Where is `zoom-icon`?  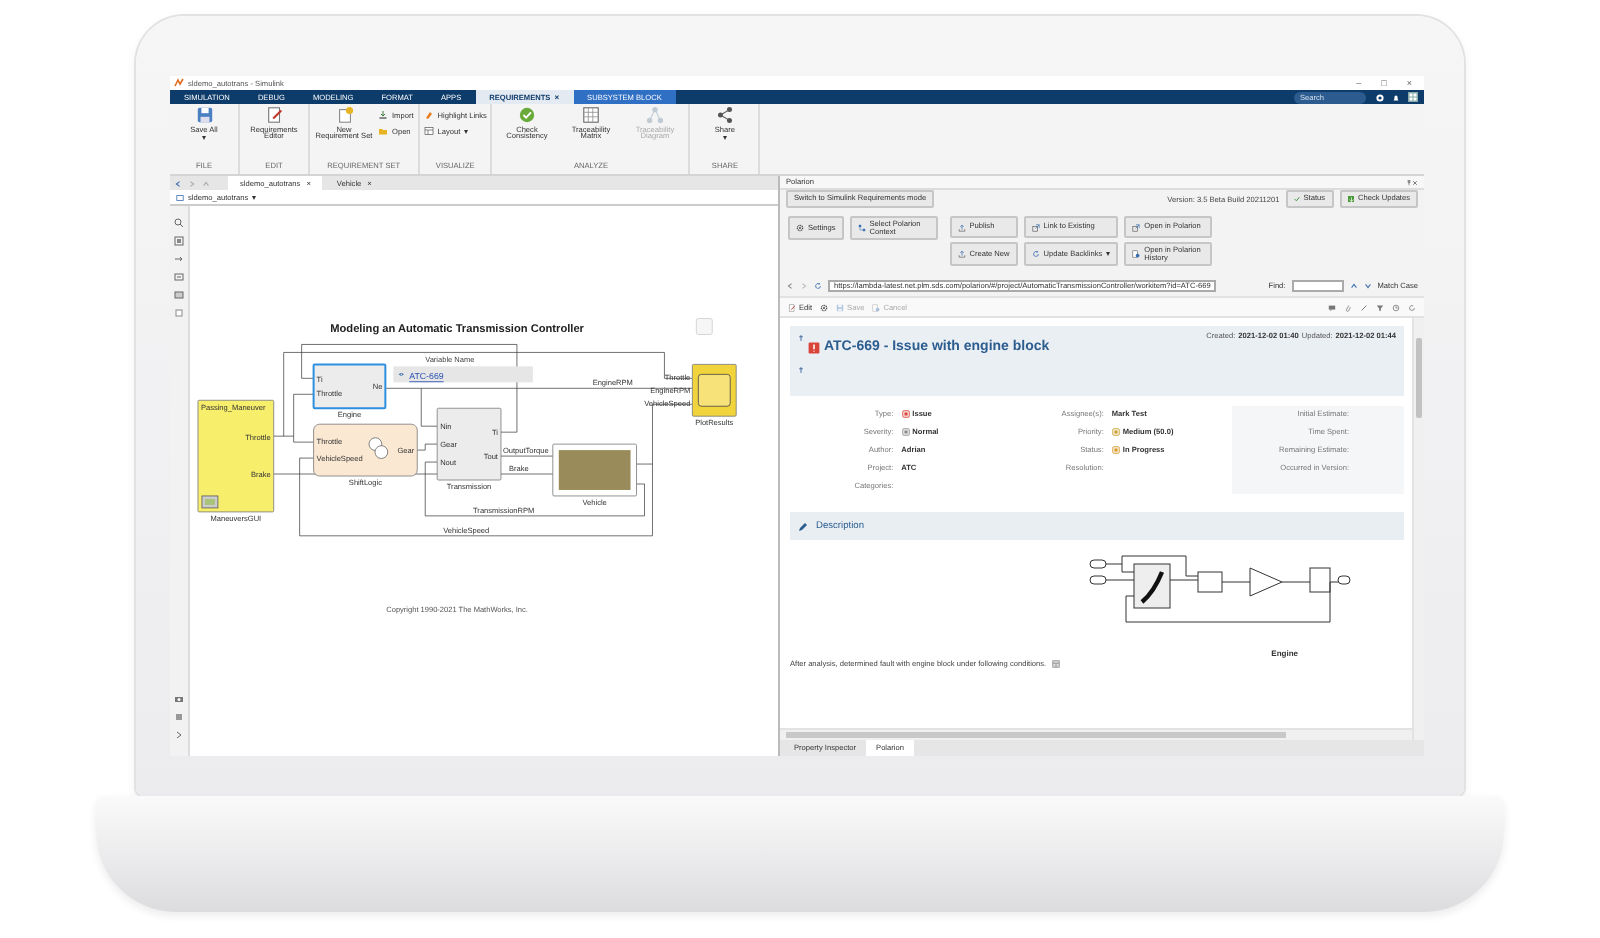 zoom-icon is located at coordinates (178, 223).